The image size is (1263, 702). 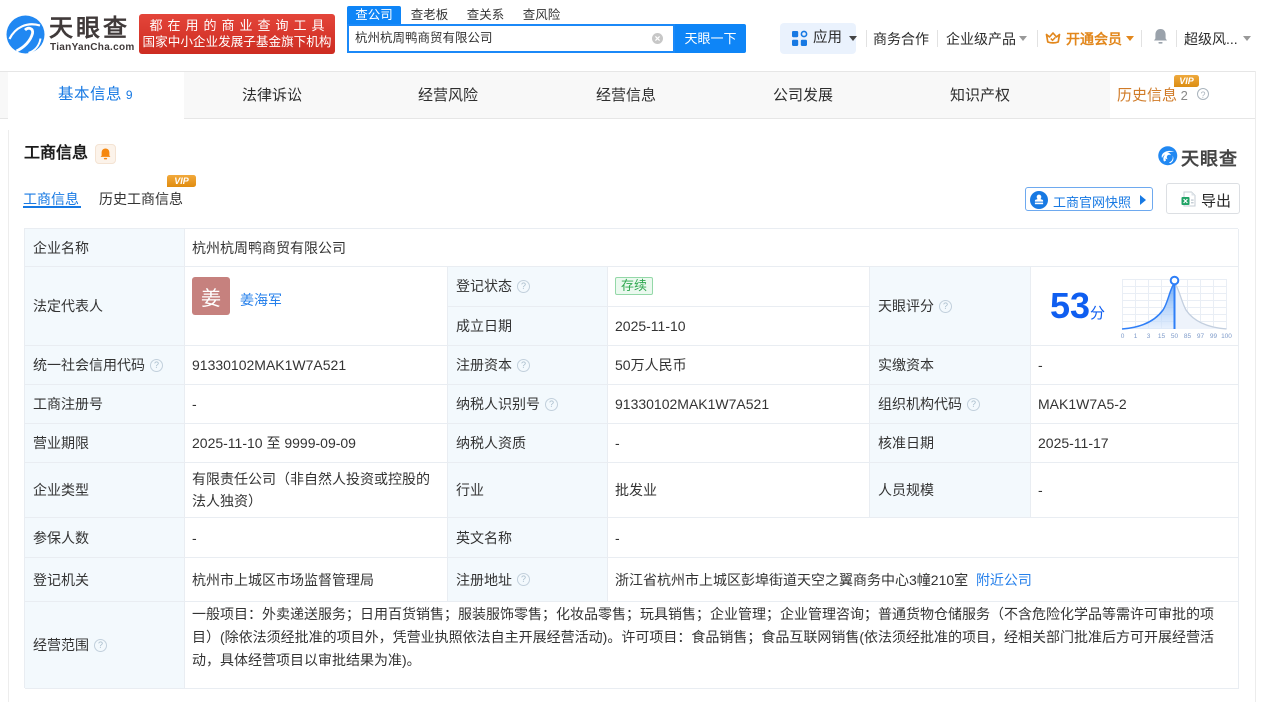 What do you see at coordinates (1123, 336) in the screenshot?
I see `svg-text: 0` at bounding box center [1123, 336].